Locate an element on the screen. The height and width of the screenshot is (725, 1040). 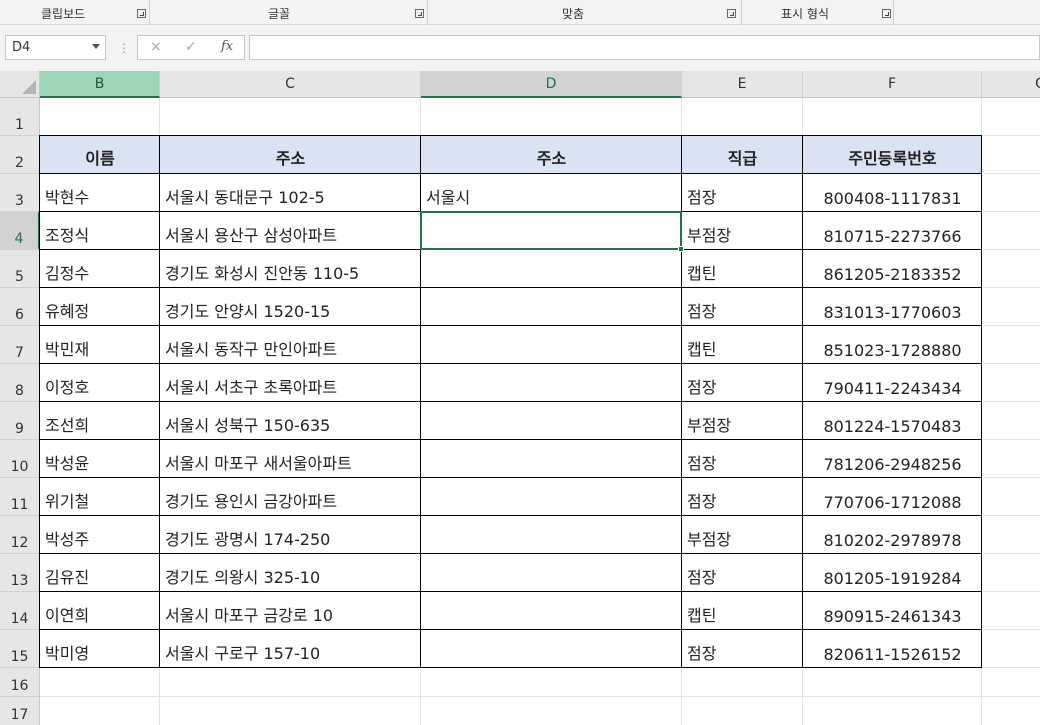
table-cell: 김유진 is located at coordinates (100, 573).